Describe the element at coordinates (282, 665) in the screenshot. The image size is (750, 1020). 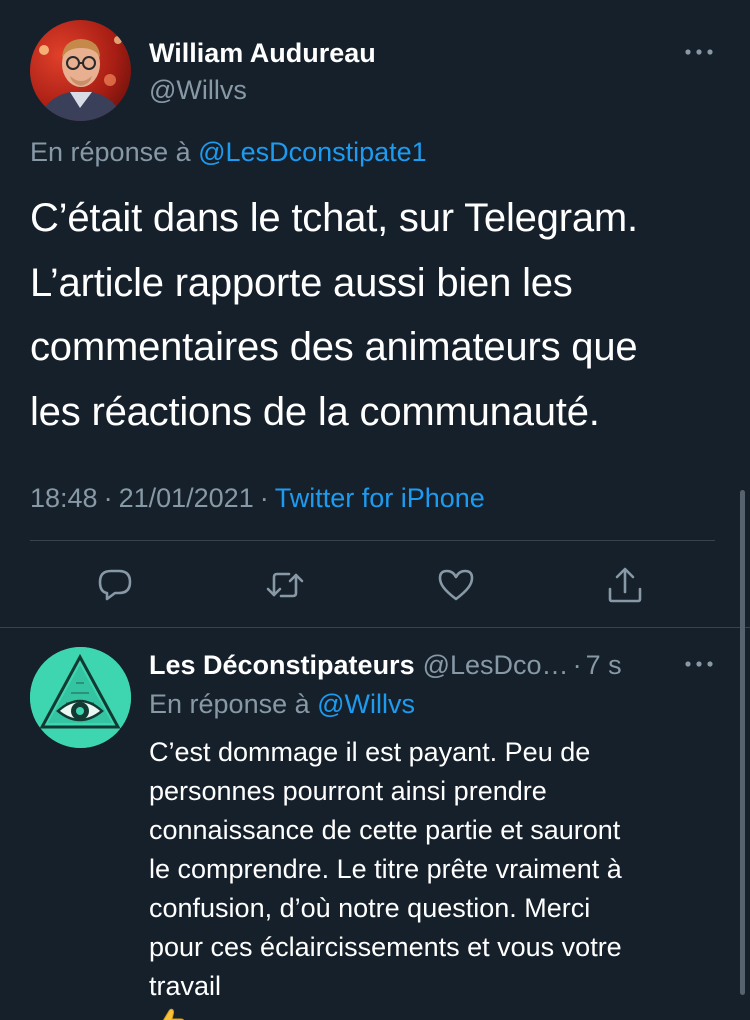
I see `reply-author-name: Les Déconstipateurs` at that location.